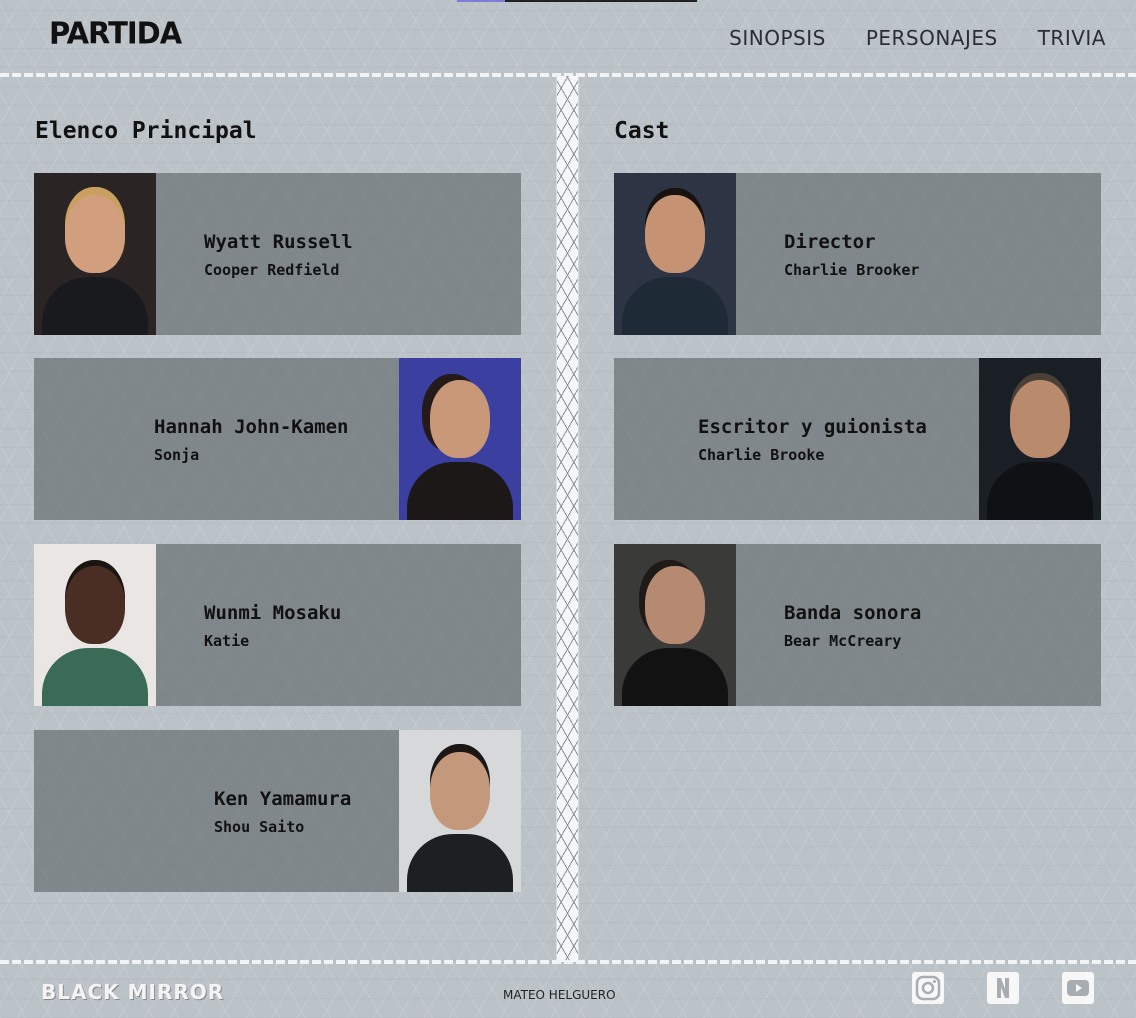  I want to click on crew-card: Banda sonora Bear McCreary, so click(857, 625).